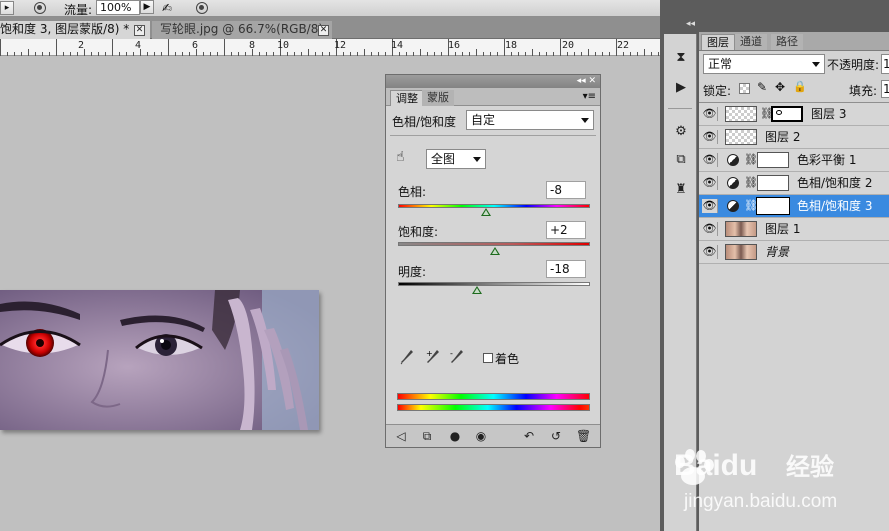 The image size is (889, 531). Describe the element at coordinates (583, 436) in the screenshot. I see `trash-icon: 🗑` at that location.